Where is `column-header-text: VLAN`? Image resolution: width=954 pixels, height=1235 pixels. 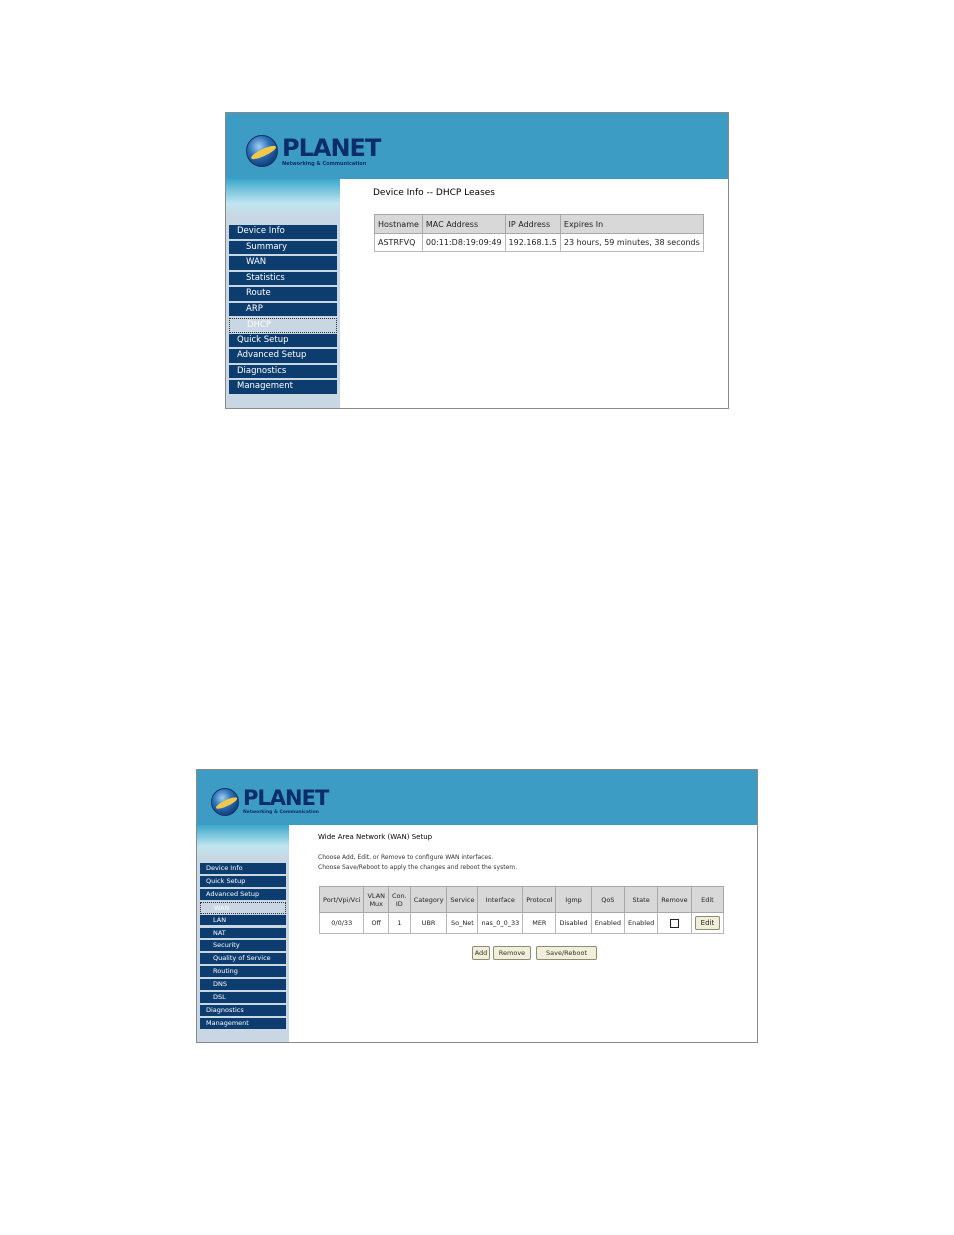
column-header-text: VLAN is located at coordinates (376, 895).